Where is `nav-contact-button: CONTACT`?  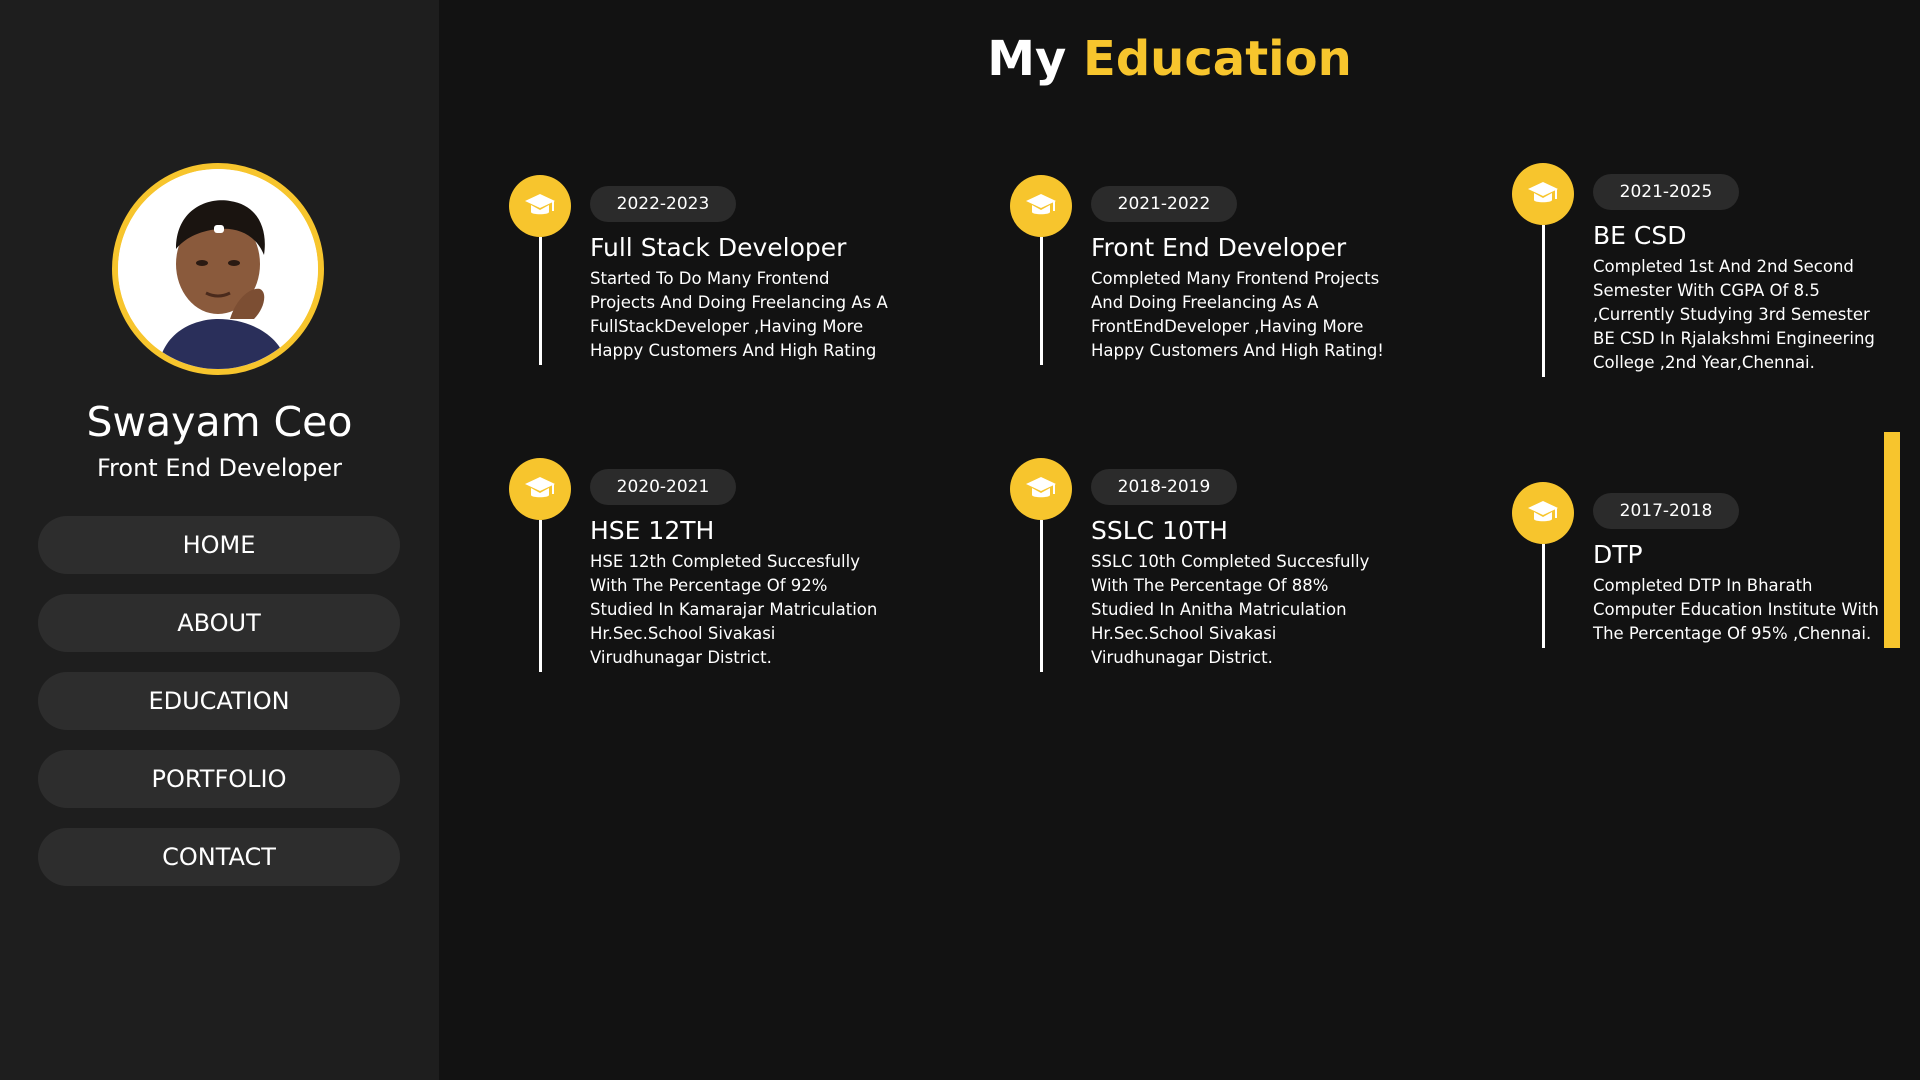 nav-contact-button: CONTACT is located at coordinates (219, 857).